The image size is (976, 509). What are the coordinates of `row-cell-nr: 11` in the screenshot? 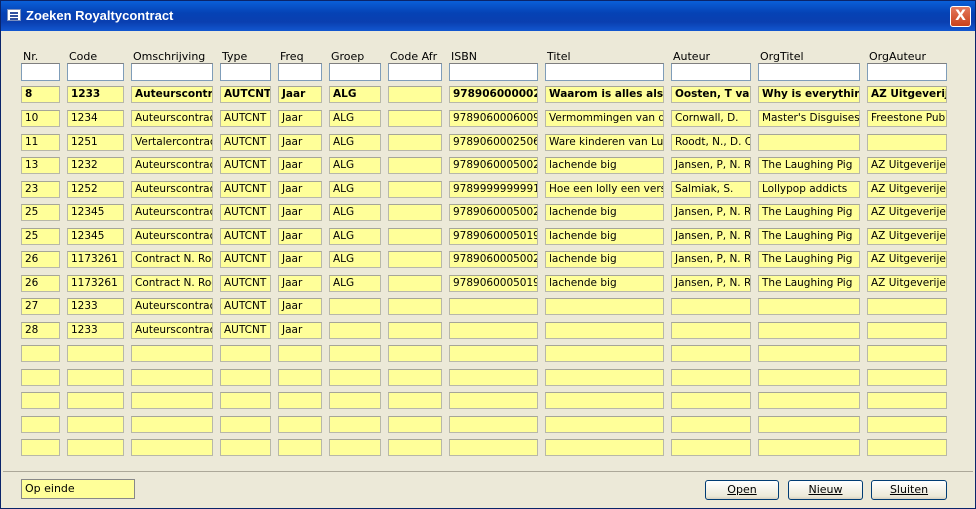 It's located at (40, 142).